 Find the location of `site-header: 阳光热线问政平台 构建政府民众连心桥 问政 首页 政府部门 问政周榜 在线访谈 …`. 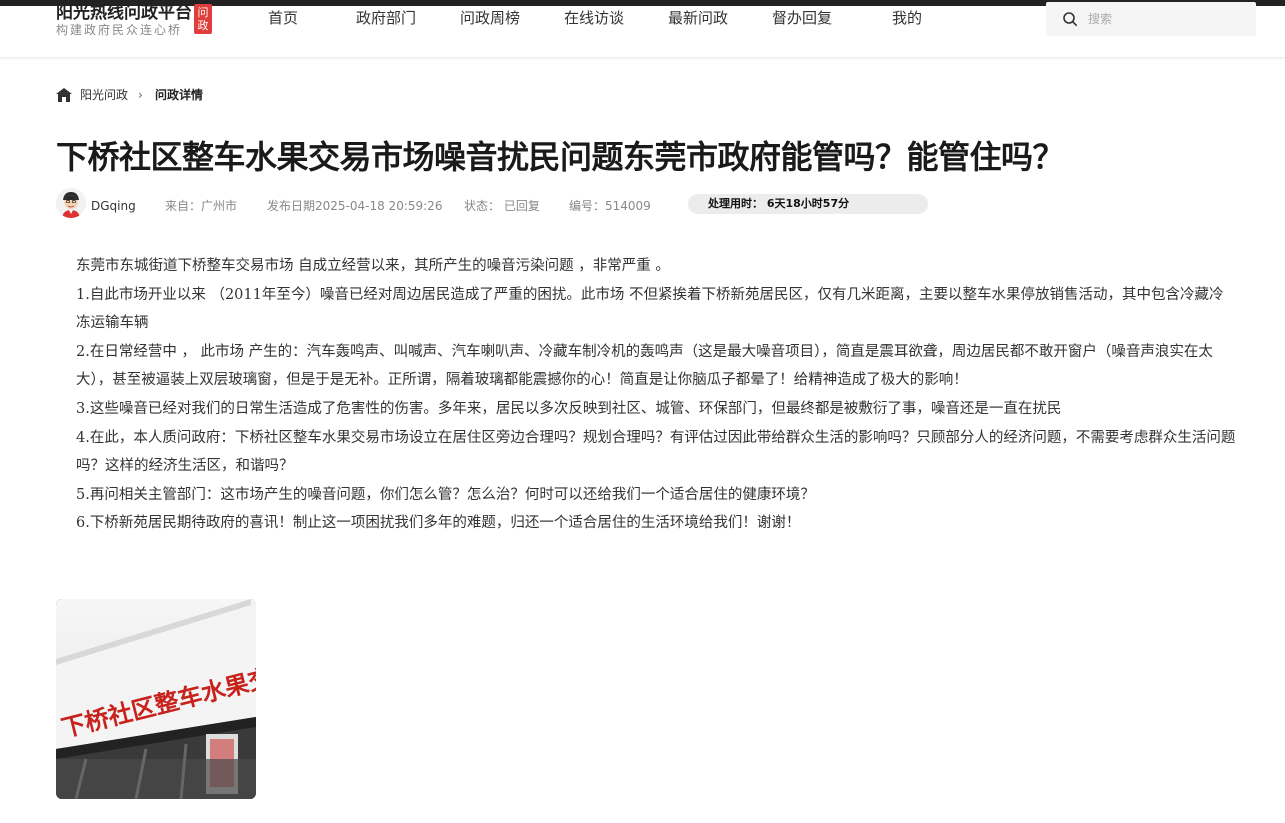

site-header: 阳光热线问政平台 构建政府民众连心桥 问政 首页 政府部门 问政周榜 在线访谈 … is located at coordinates (642, 30).